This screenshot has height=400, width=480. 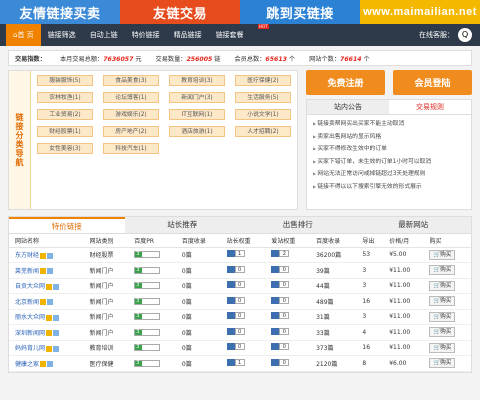 I want to click on category-button: 酒店旅游(1), so click(x=197, y=131).